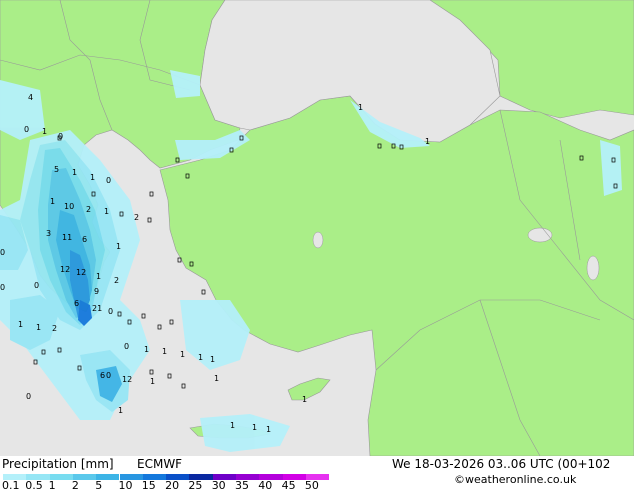 Image resolution: width=634 pixels, height=492 pixels. I want to click on legend-tick-label: 10, so click(125, 485).